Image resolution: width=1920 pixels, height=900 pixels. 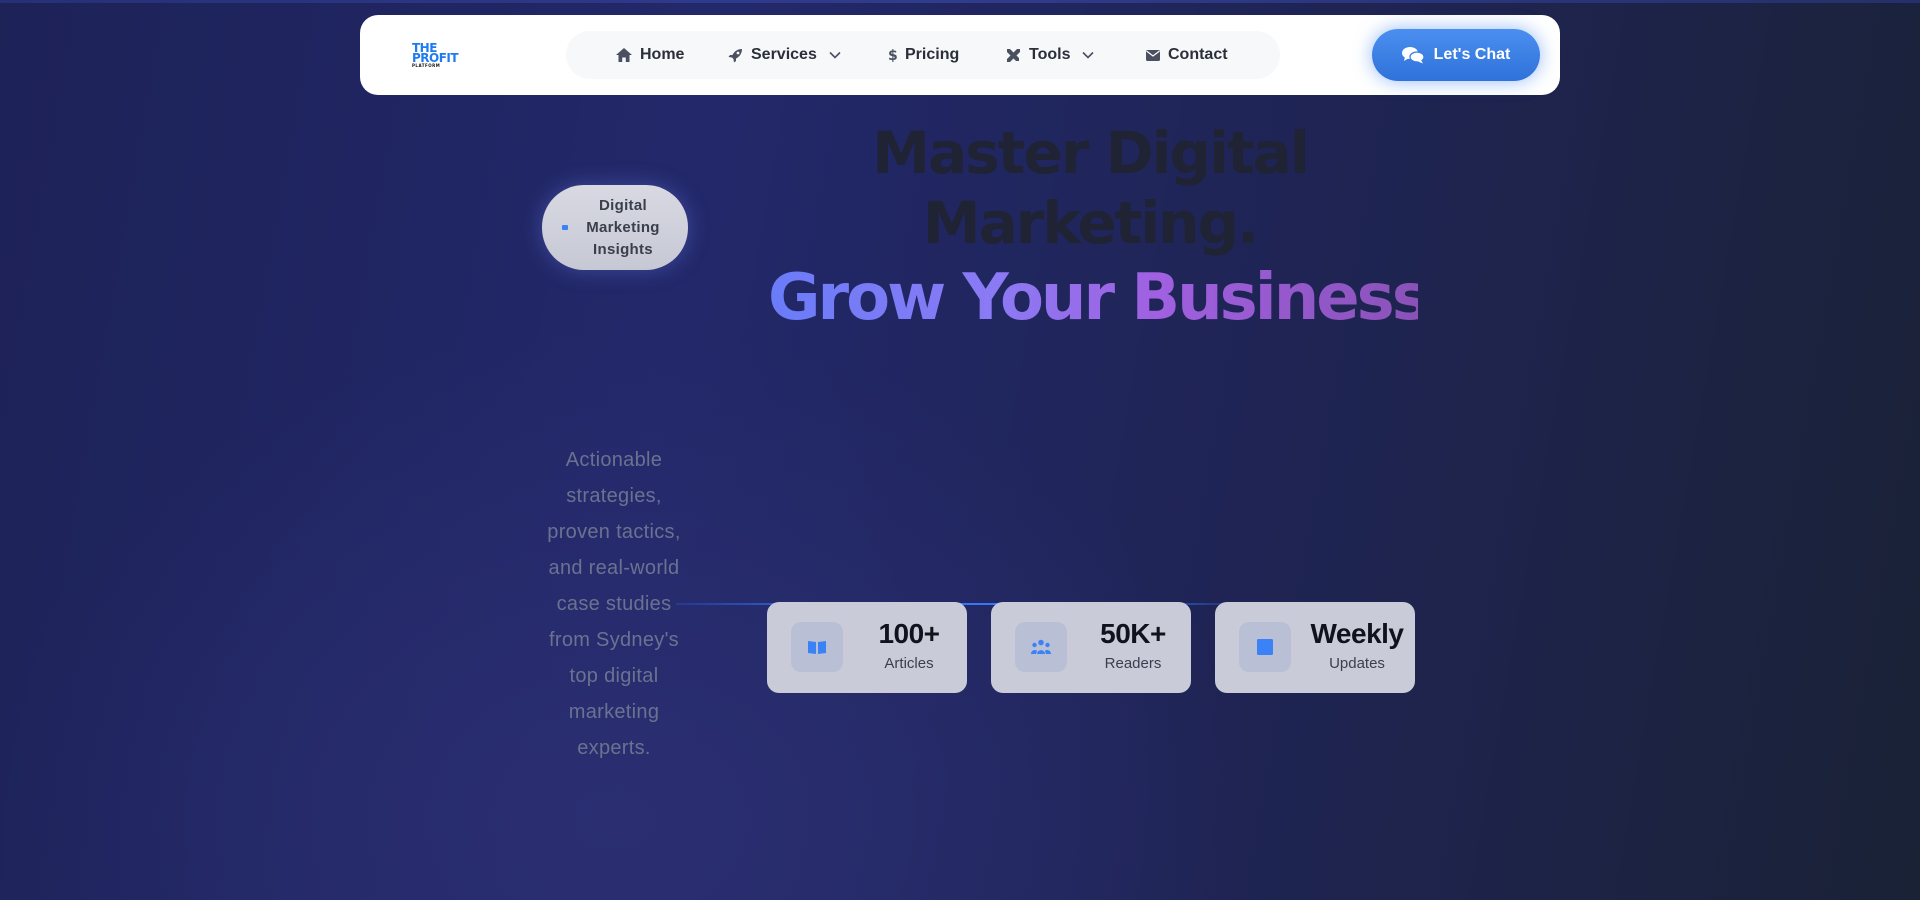 I want to click on stat-label: Updates, so click(x=1357, y=663).